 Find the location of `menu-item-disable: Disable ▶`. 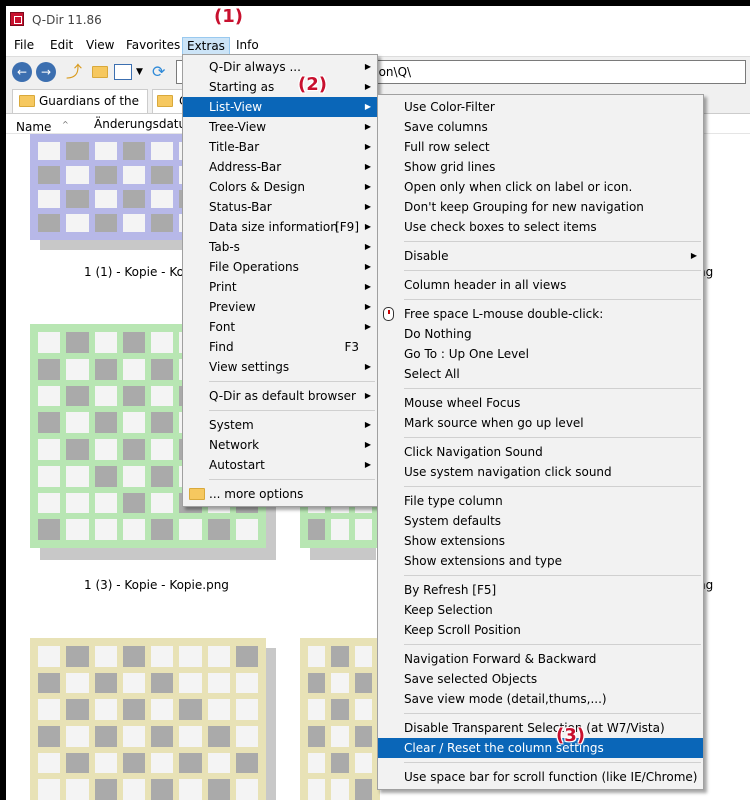

menu-item-disable: Disable ▶ is located at coordinates (540, 256).